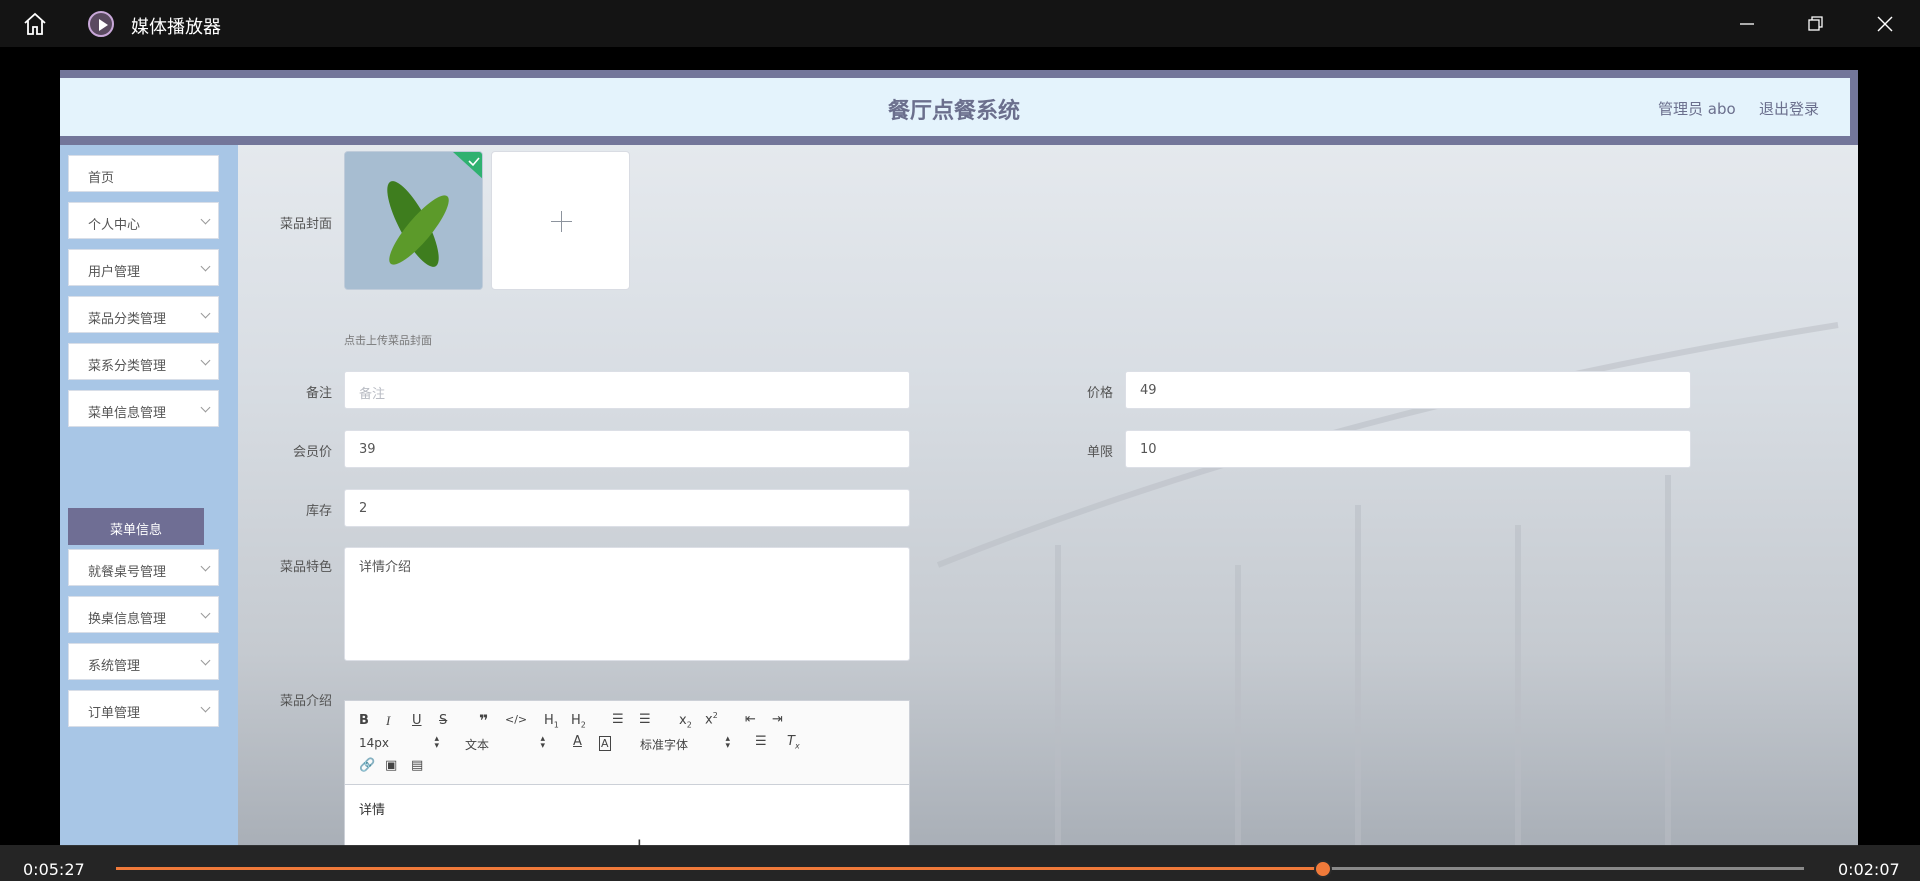 The width and height of the screenshot is (1920, 881). Describe the element at coordinates (136, 526) in the screenshot. I see `sidebar-subitem-menu-info: 菜单信息` at that location.